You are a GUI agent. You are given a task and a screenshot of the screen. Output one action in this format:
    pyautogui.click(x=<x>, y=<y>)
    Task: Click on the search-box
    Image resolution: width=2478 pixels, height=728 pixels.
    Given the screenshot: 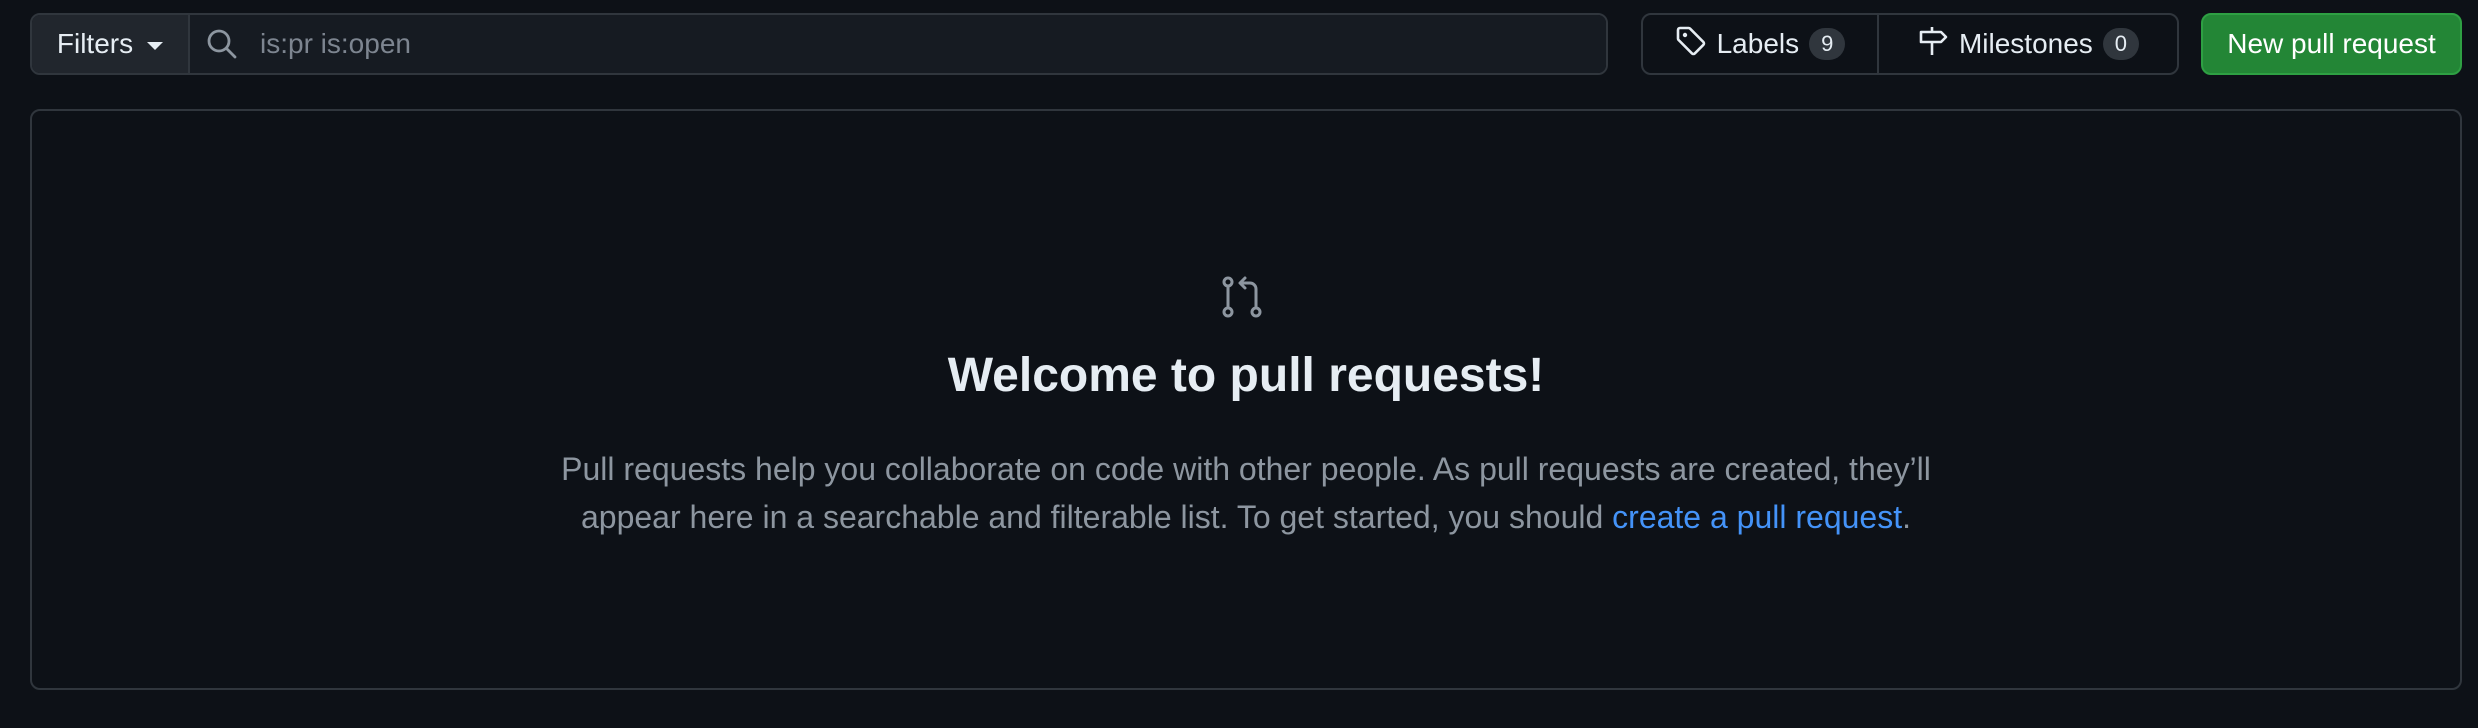 What is the action you would take?
    pyautogui.click(x=898, y=44)
    